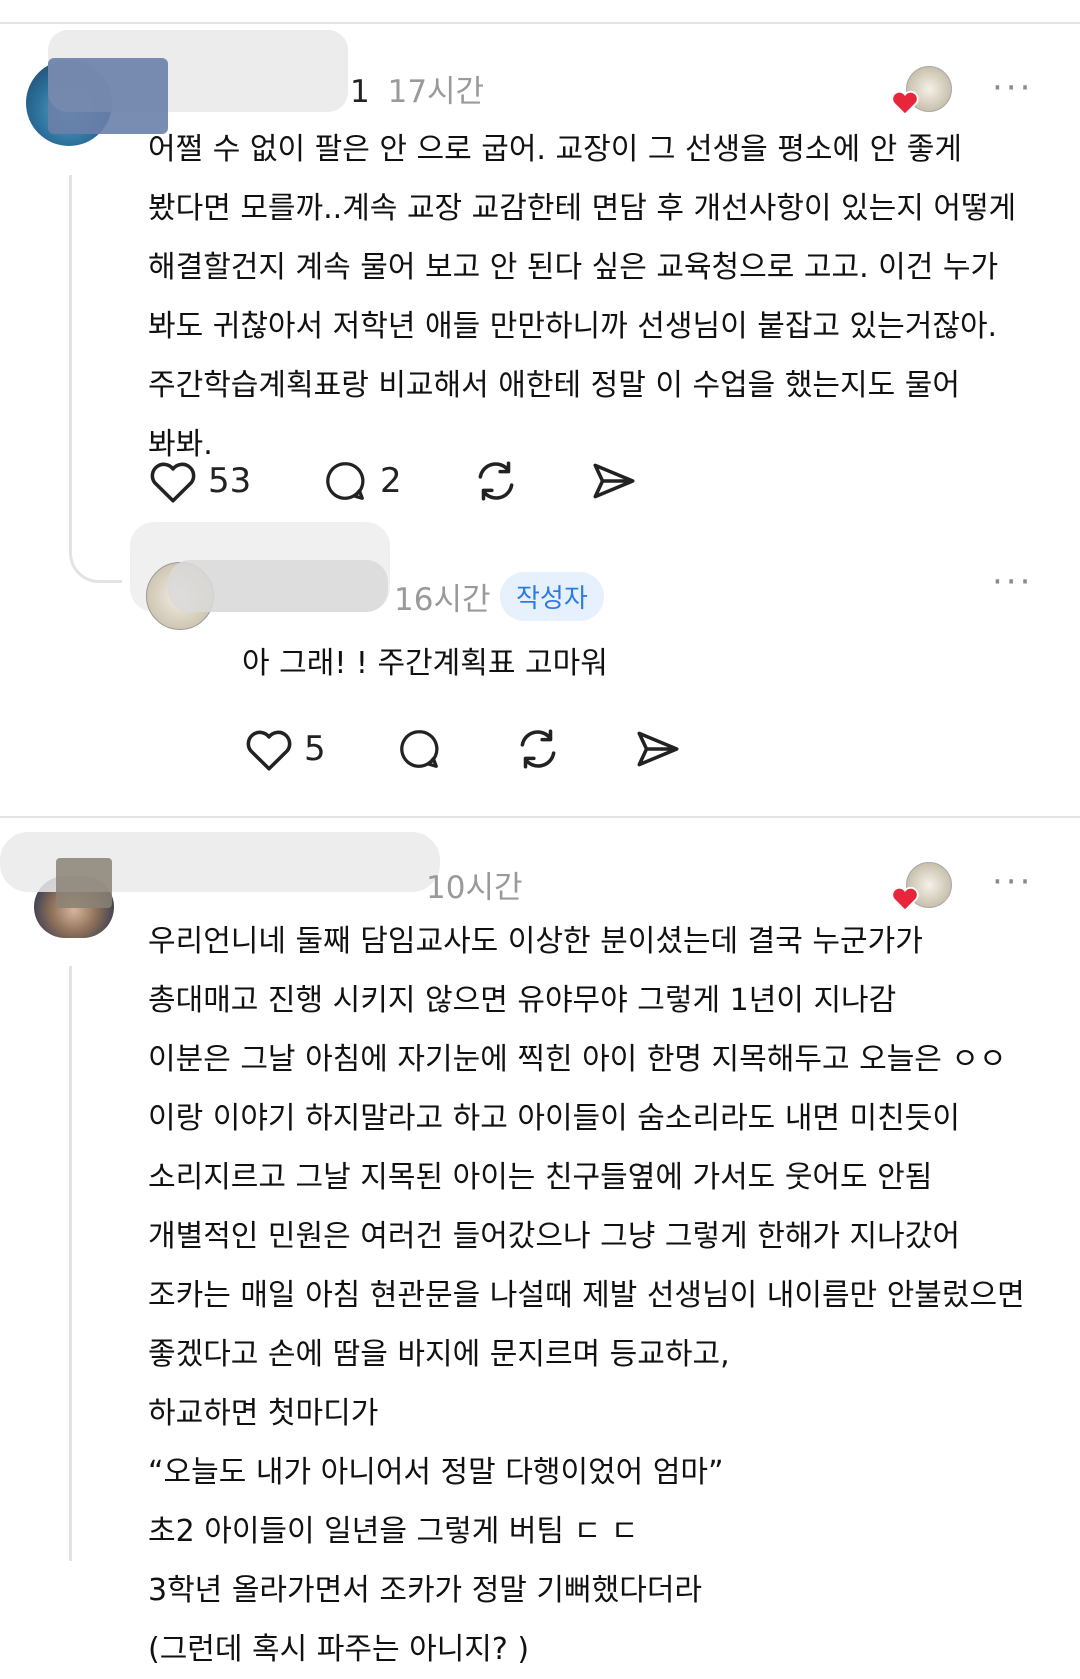 The width and height of the screenshot is (1080, 1679). I want to click on section-divider, so click(540, 817).